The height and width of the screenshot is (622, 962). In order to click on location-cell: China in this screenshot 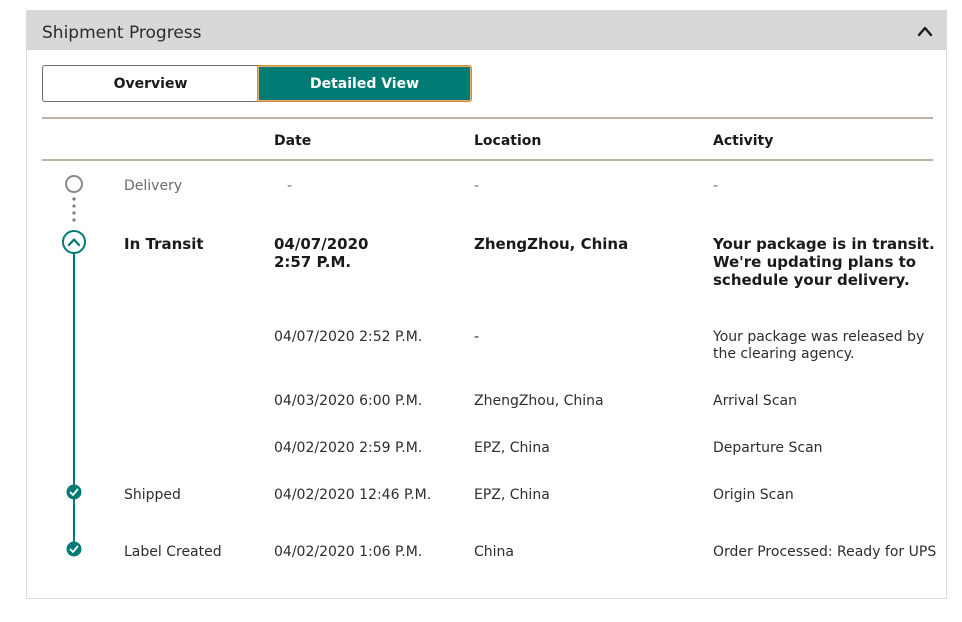, I will do `click(494, 552)`.